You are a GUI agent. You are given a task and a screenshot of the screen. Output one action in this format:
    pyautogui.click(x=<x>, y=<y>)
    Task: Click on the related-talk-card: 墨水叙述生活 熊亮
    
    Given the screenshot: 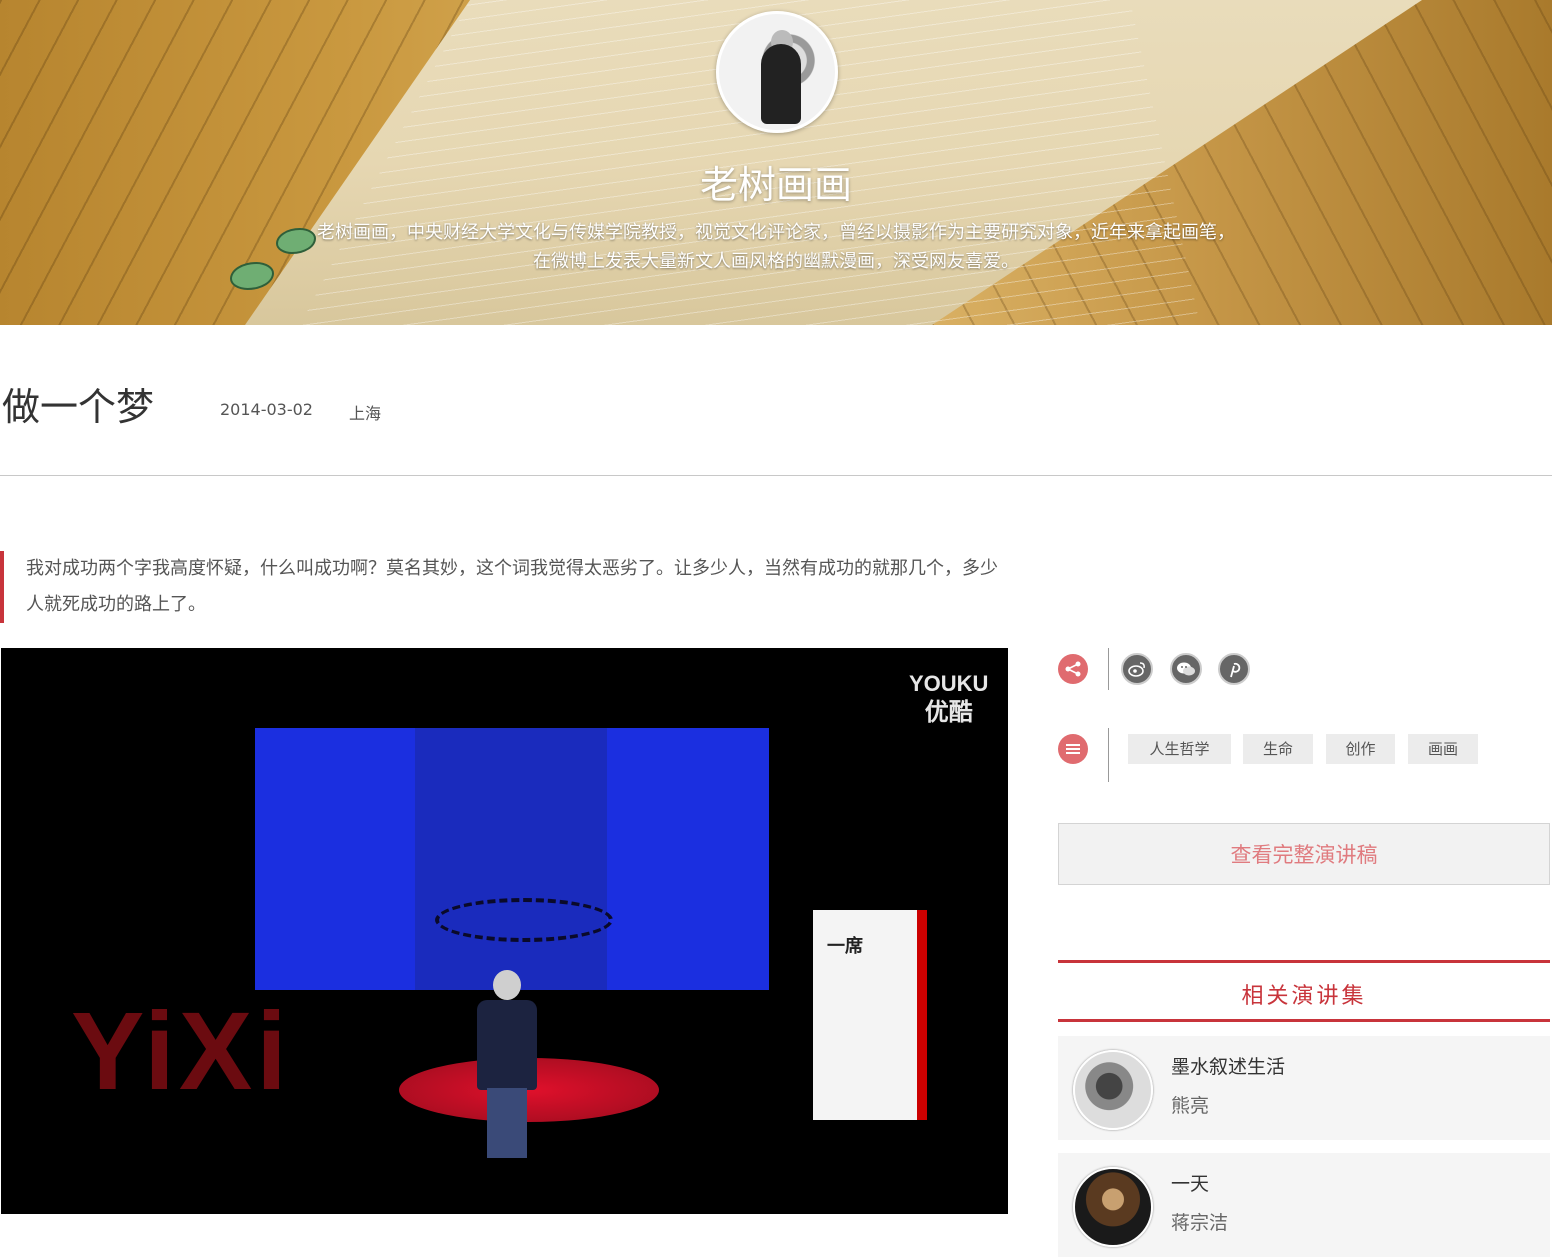 What is the action you would take?
    pyautogui.click(x=1304, y=1088)
    